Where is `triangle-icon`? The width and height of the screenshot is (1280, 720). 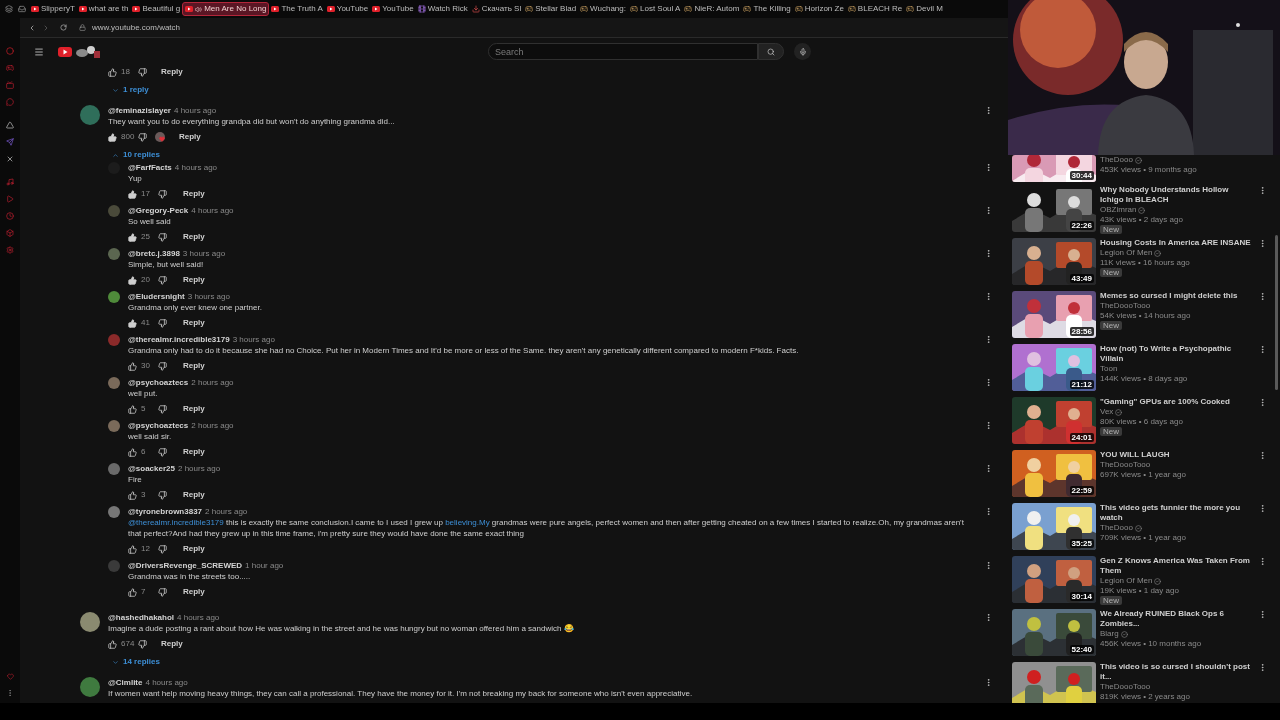 triangle-icon is located at coordinates (10, 125).